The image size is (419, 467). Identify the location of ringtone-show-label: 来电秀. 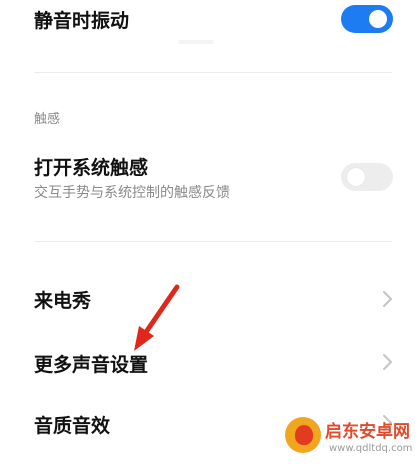
(63, 301).